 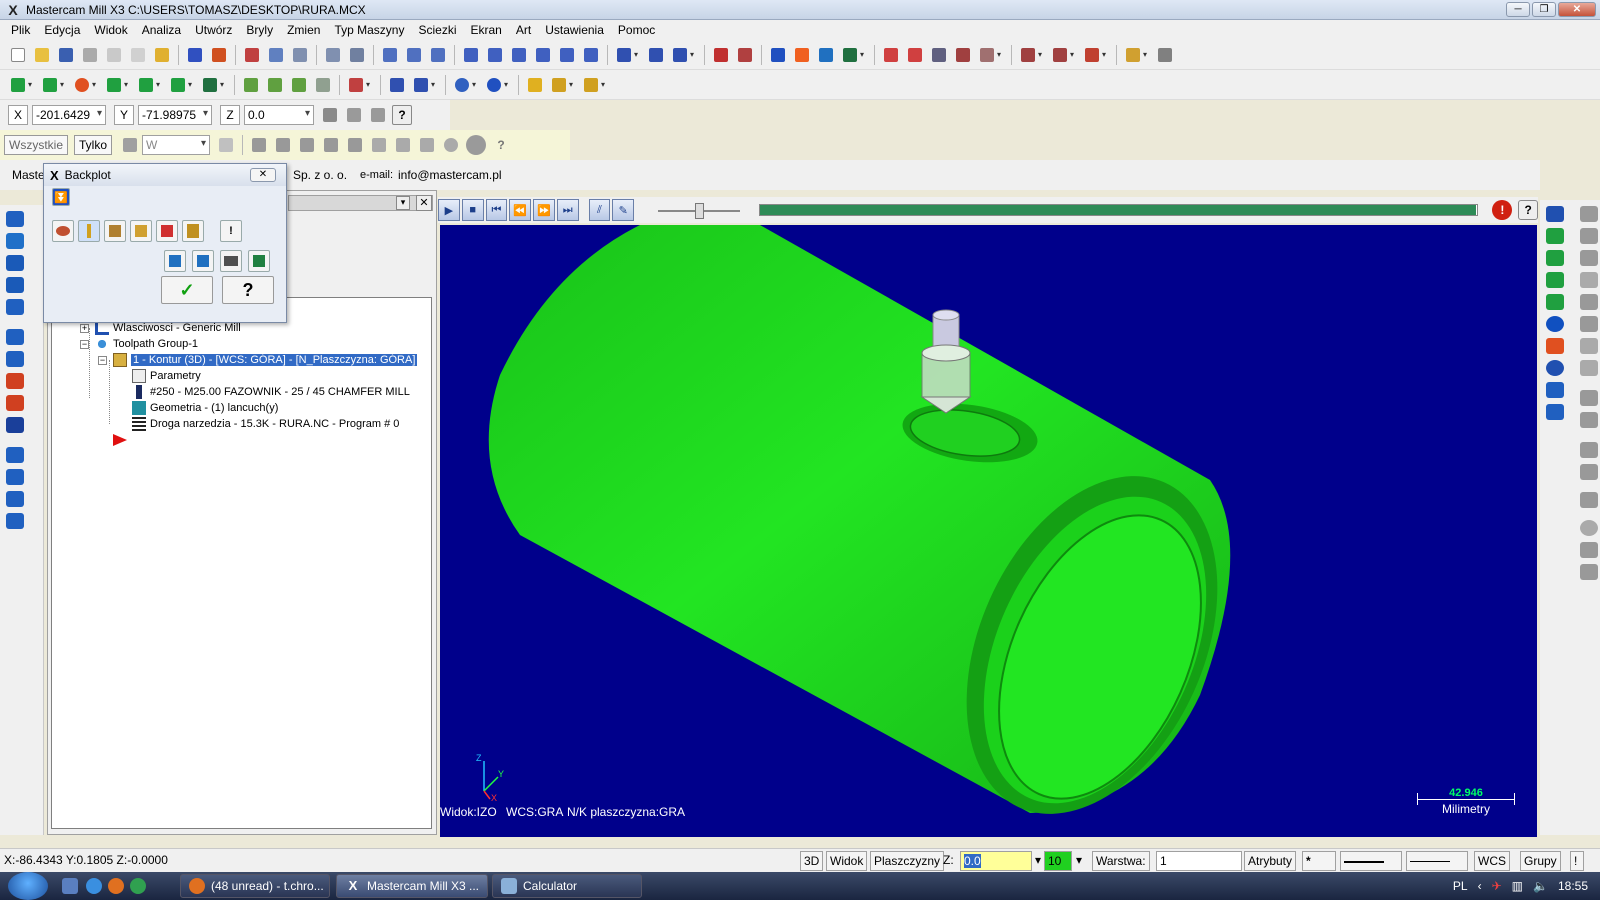 I want to click on stop-button: ■, so click(x=472, y=210).